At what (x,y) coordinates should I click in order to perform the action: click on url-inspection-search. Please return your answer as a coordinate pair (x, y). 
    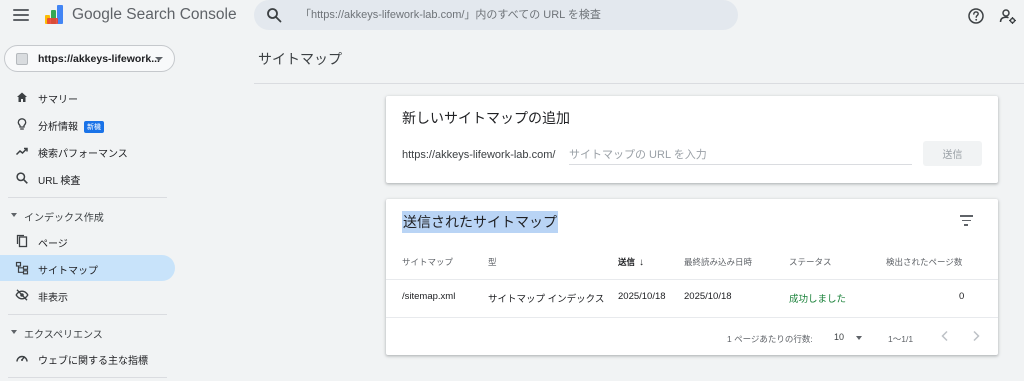
    Looking at the image, I should click on (496, 15).